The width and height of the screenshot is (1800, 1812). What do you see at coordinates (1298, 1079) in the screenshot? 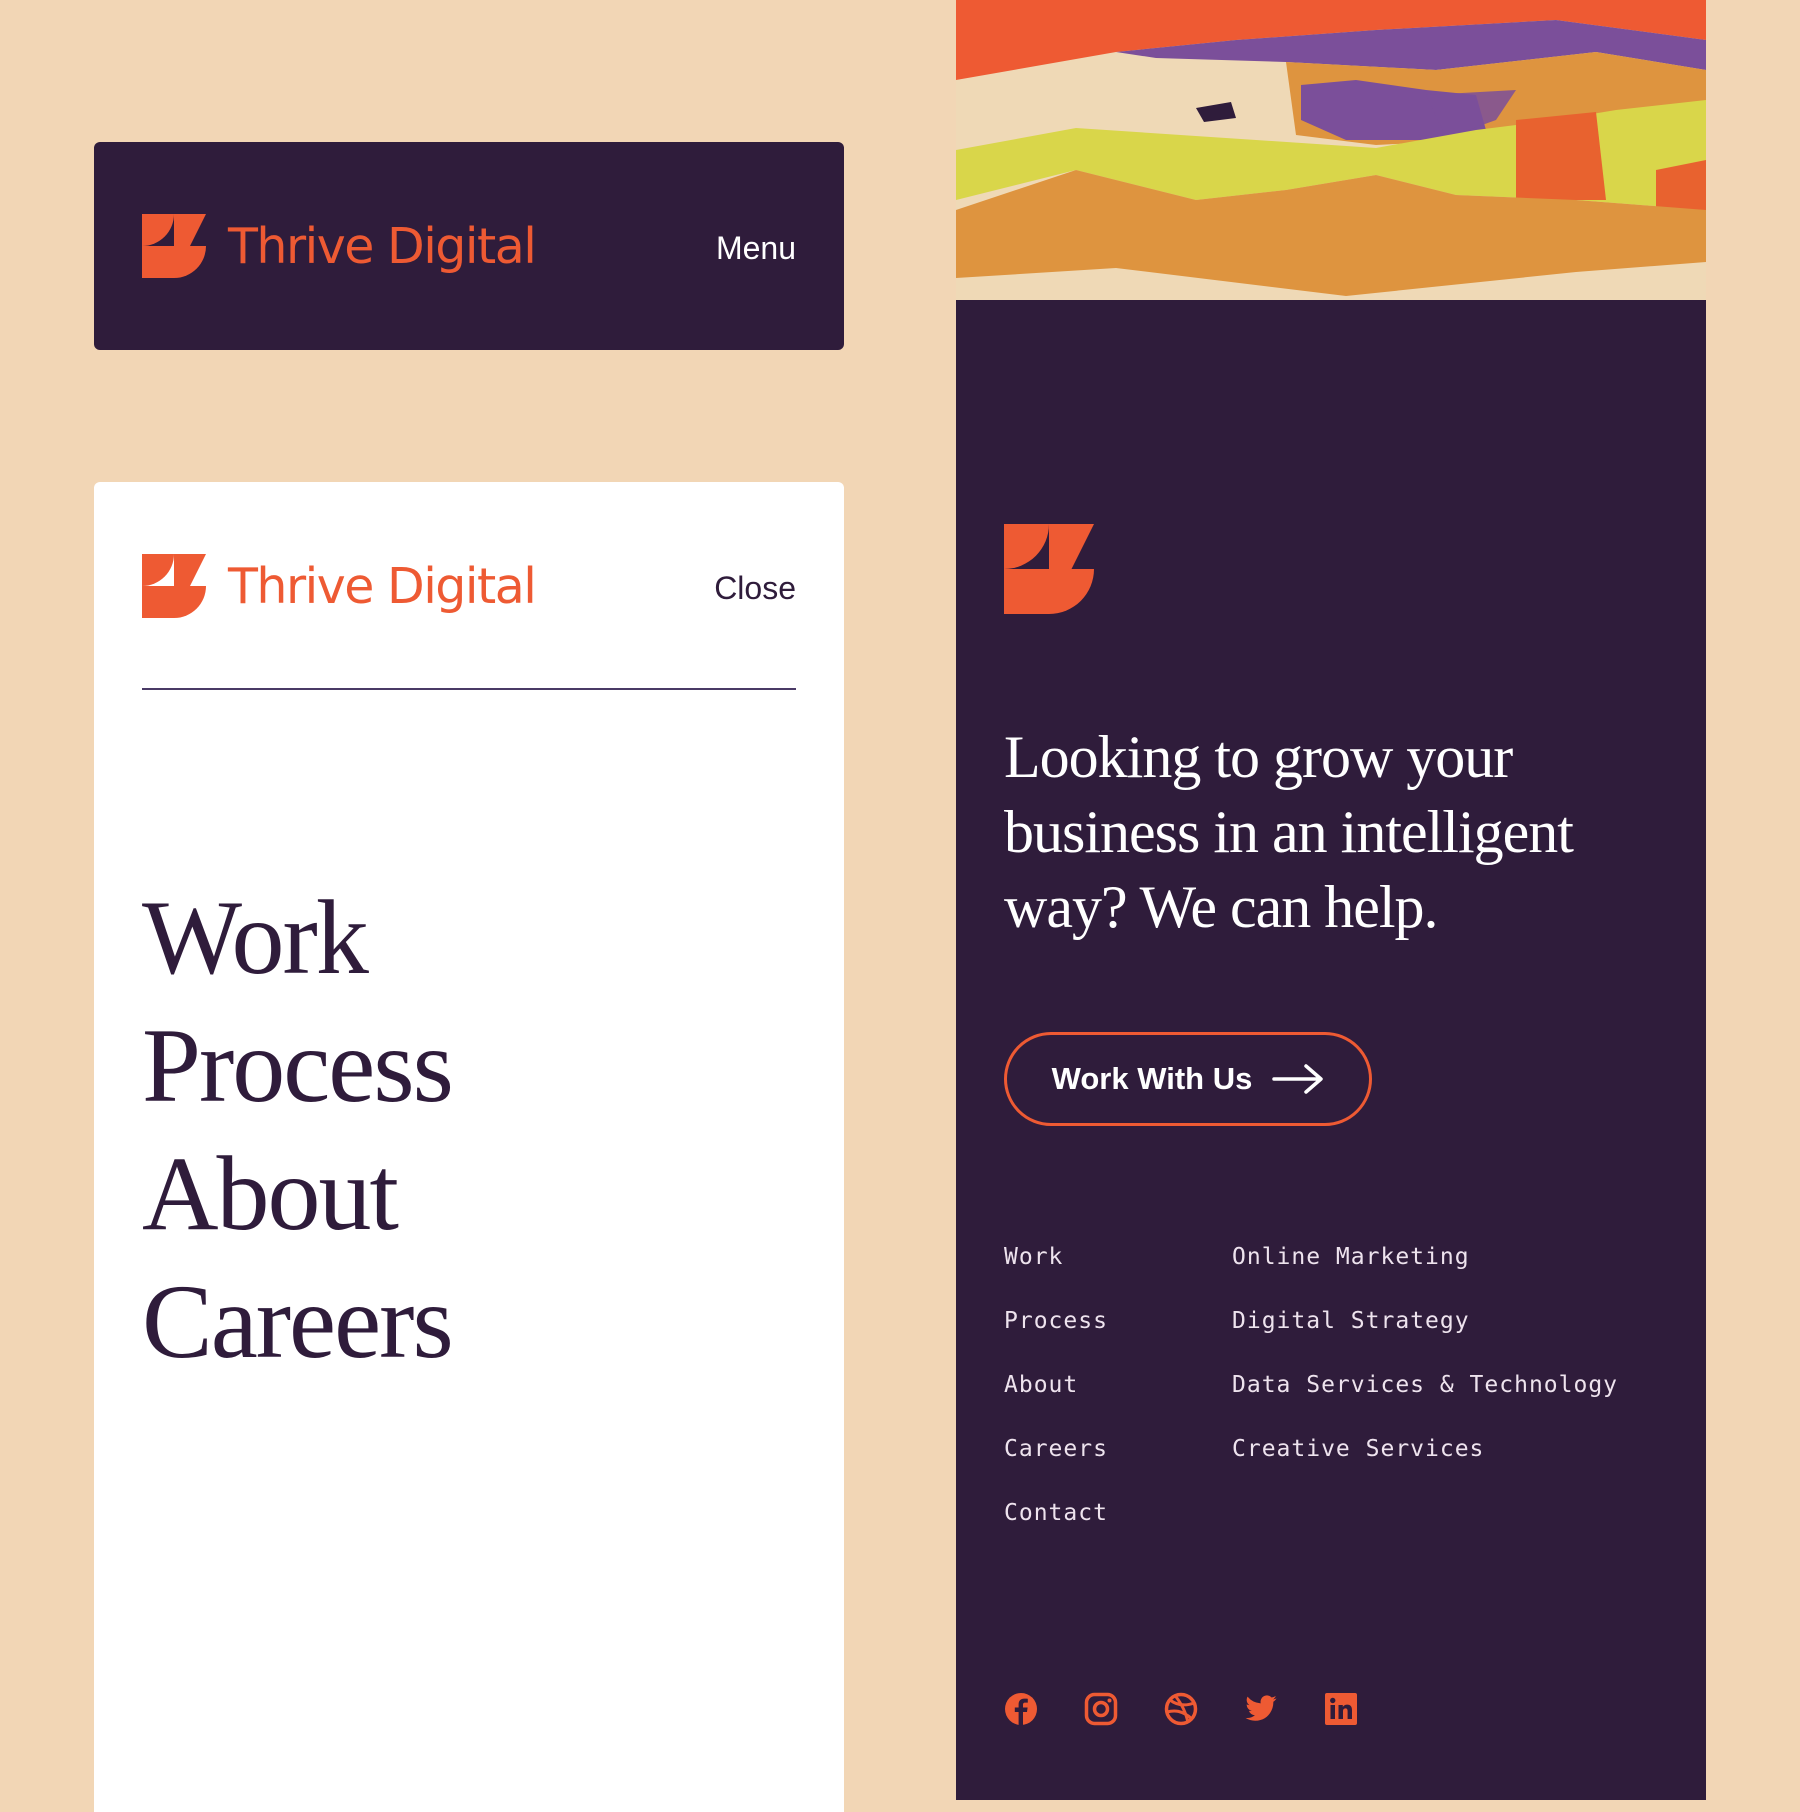
I see `arrow-right-icon` at bounding box center [1298, 1079].